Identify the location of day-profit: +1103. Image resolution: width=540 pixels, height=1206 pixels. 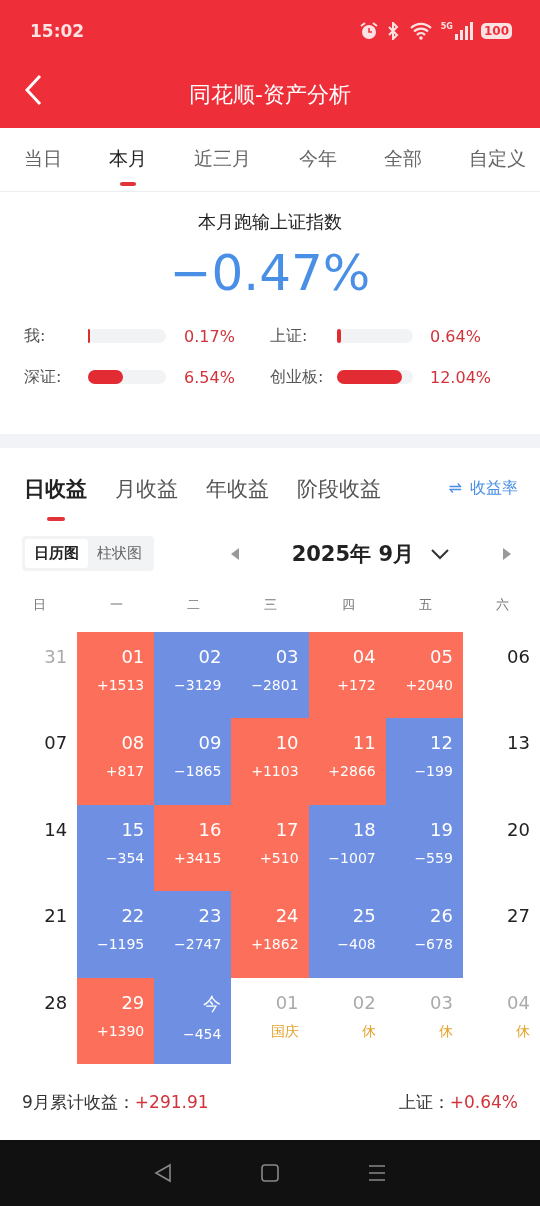
(275, 771).